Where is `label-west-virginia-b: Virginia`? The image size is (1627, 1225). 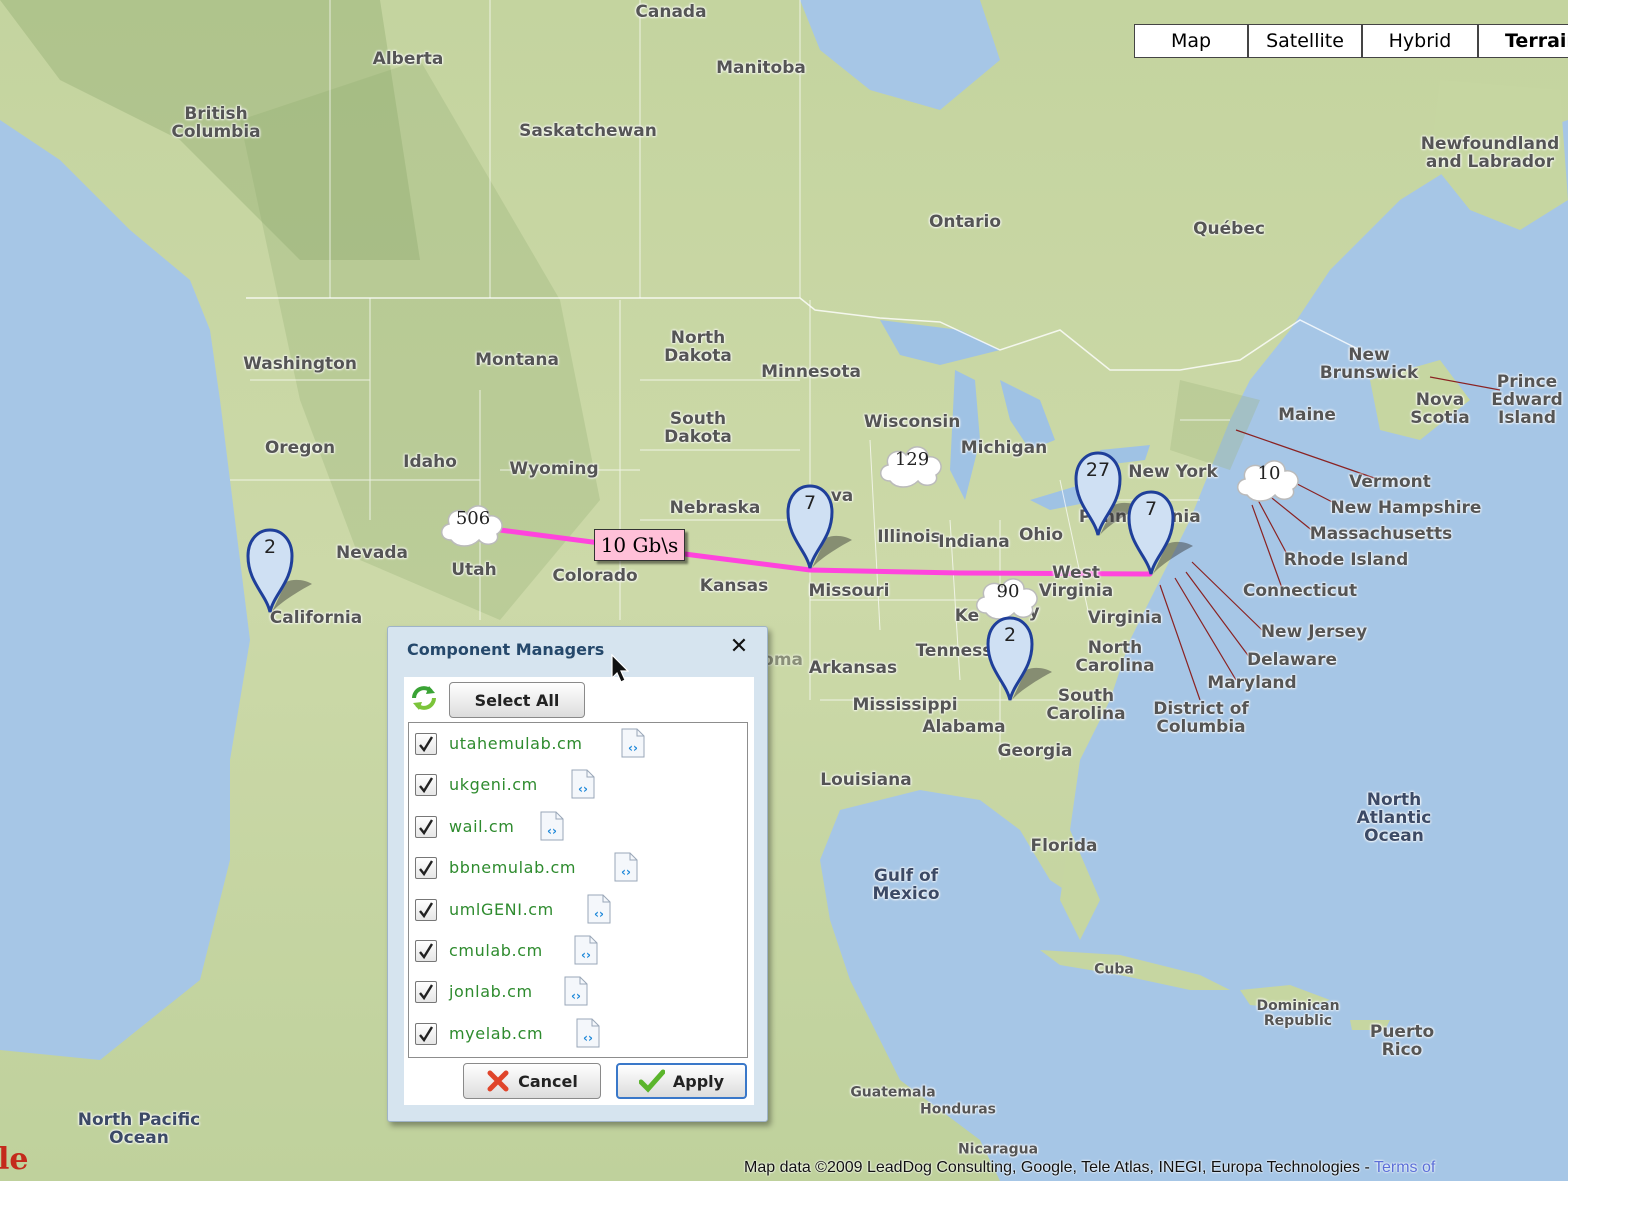 label-west-virginia-b: Virginia is located at coordinates (1076, 591).